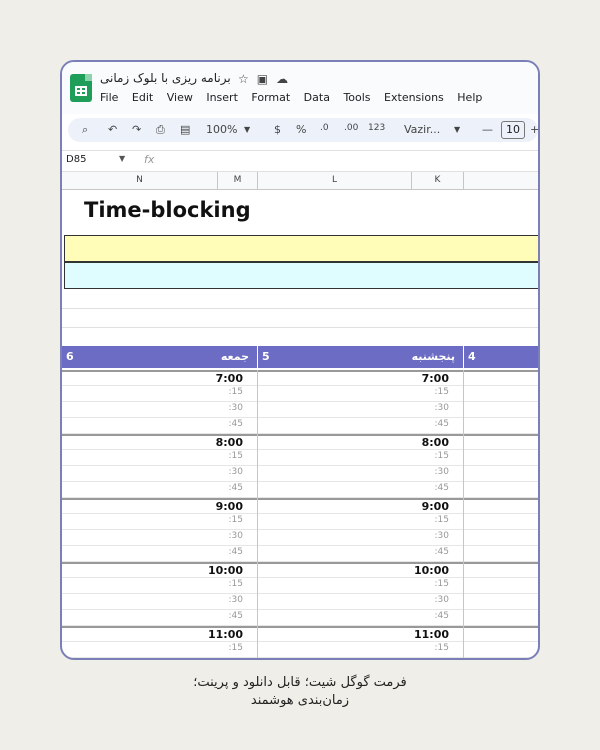 This screenshot has height=750, width=600. I want to click on day-header-wednesday: 4, so click(501, 357).